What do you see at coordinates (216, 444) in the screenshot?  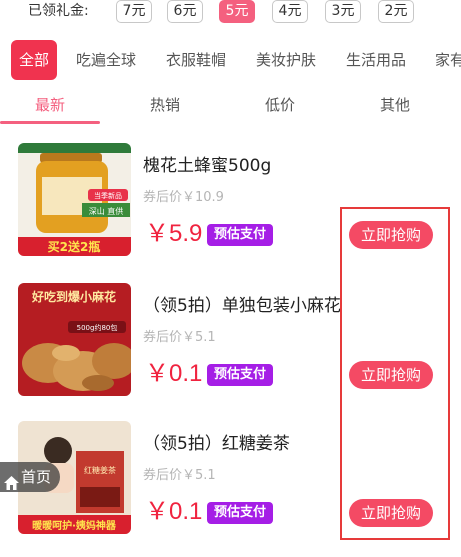 I see `product-title: （领5拍）红糖姜茶` at bounding box center [216, 444].